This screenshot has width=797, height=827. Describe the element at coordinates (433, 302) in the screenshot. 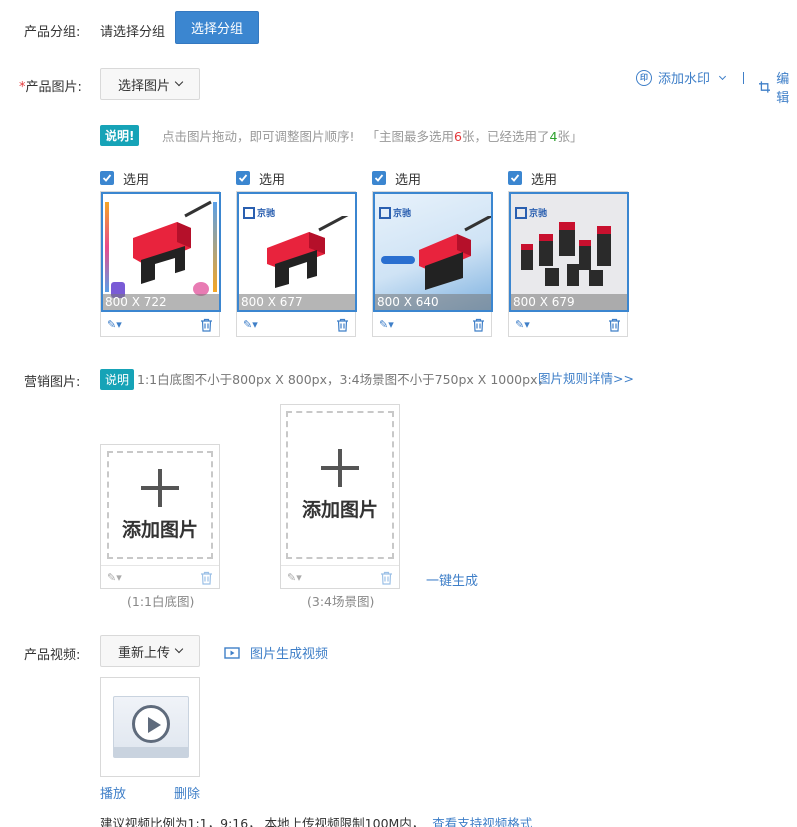

I see `image-dimensions: 800 X 640` at that location.